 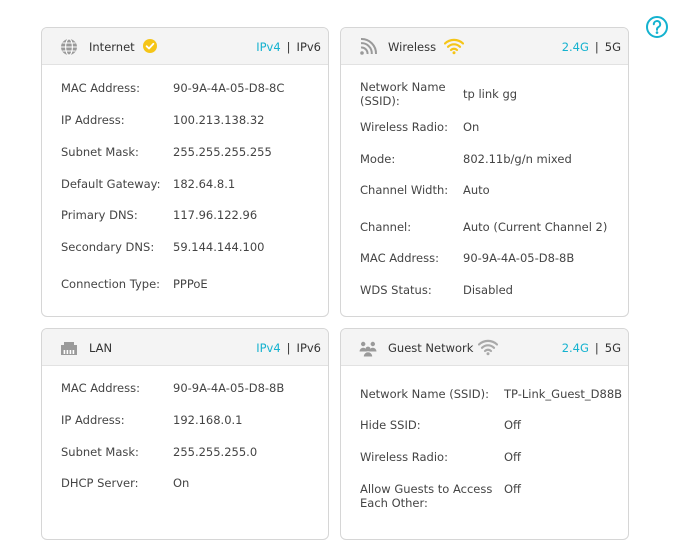 I want to click on row-label: Channel:, so click(x=386, y=227).